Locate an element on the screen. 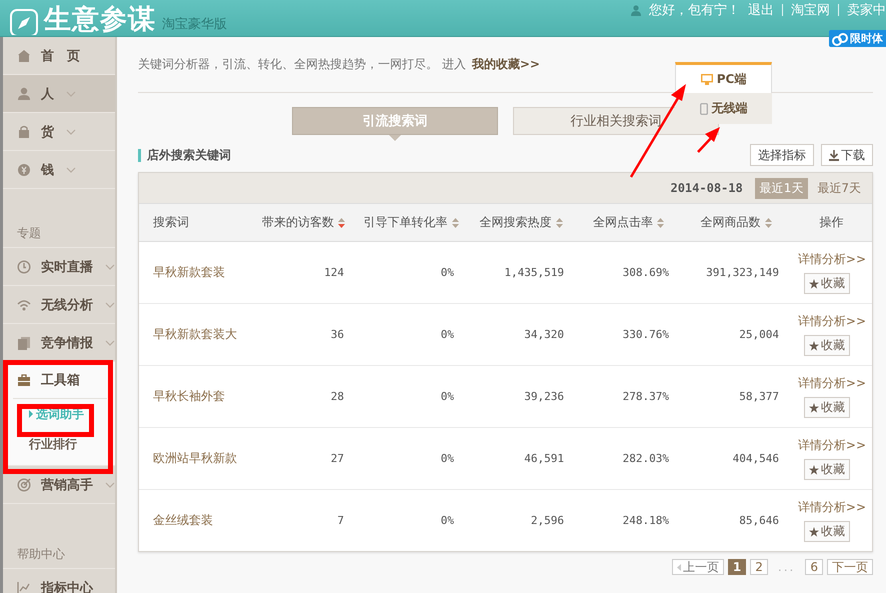  intro-text: 关键词分析器，引流、转化、全网热搜趋势，一网打尽。 进入 is located at coordinates (302, 64).